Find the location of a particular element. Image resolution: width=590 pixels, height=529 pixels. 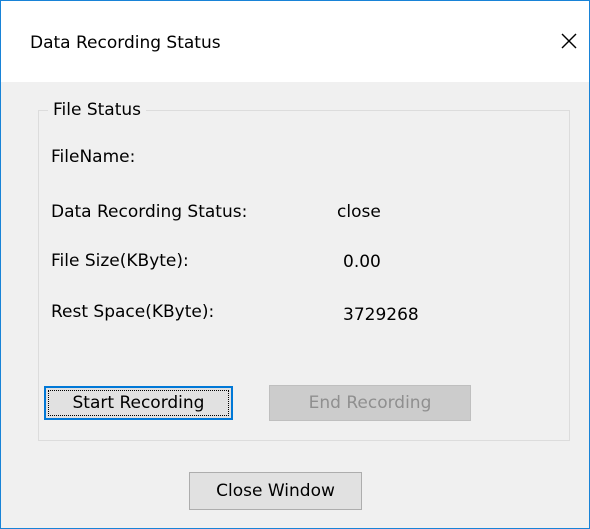

rest-space-label: Rest Space(KByte): is located at coordinates (133, 312).